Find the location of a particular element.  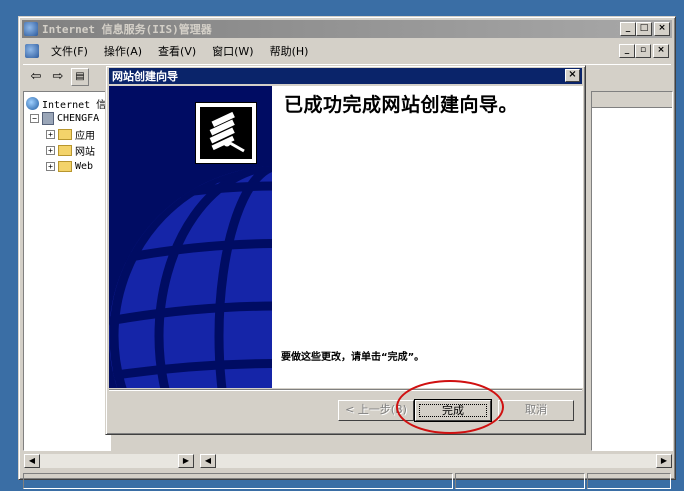

status-panel-main is located at coordinates (238, 481).